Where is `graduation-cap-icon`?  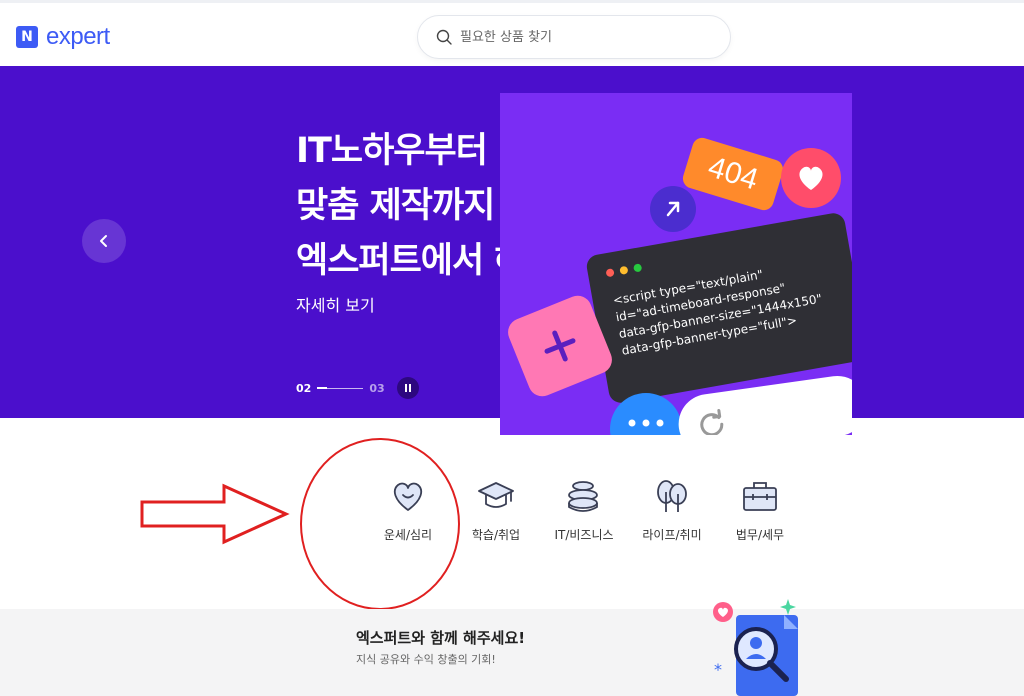 graduation-cap-icon is located at coordinates (496, 496).